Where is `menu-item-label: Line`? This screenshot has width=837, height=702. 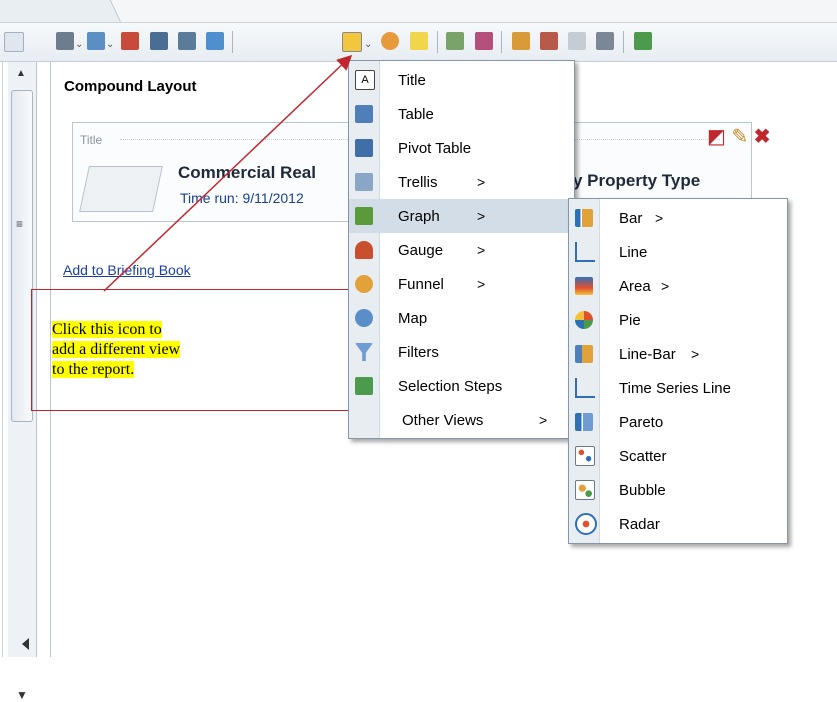 menu-item-label: Line is located at coordinates (633, 252).